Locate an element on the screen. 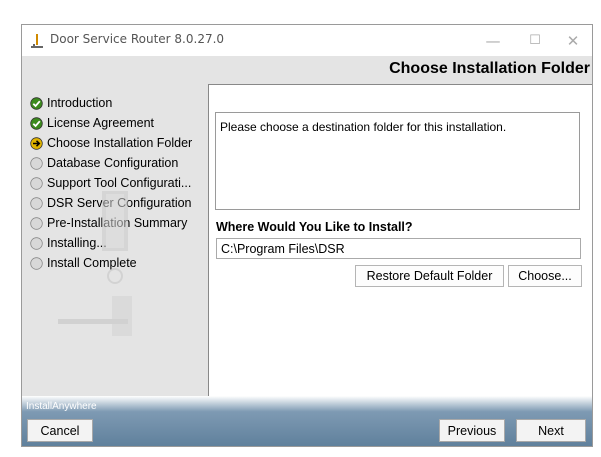  maximize-button: ☐ is located at coordinates (535, 40).